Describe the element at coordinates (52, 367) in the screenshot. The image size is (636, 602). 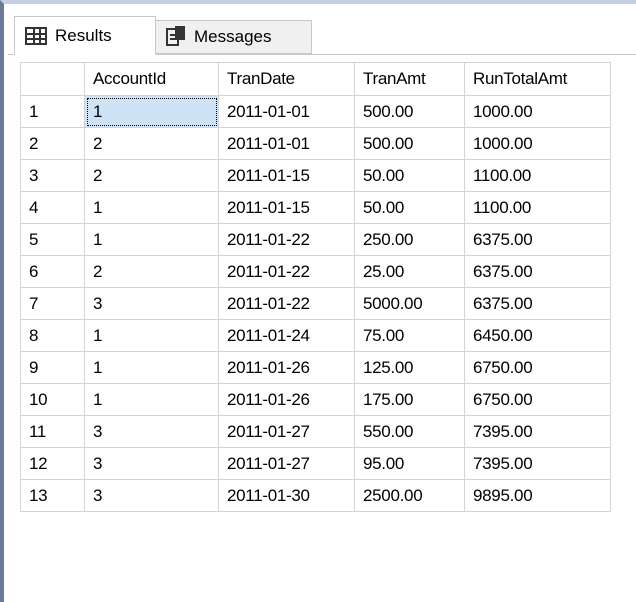
I see `row-number-cell: 9` at that location.